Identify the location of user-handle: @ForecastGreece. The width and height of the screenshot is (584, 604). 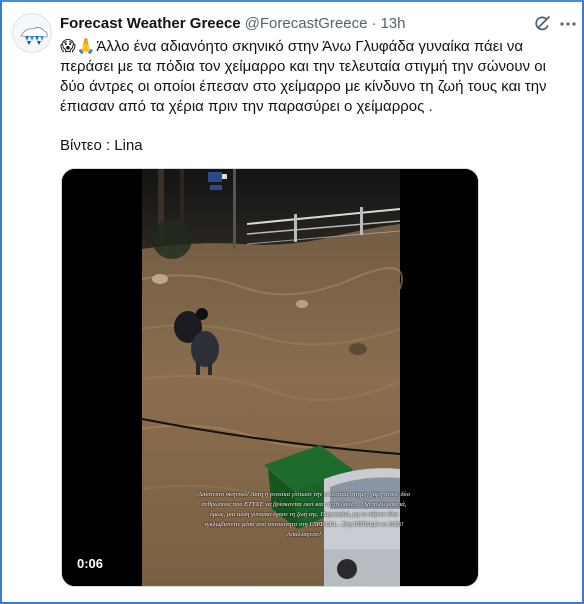
(306, 24).